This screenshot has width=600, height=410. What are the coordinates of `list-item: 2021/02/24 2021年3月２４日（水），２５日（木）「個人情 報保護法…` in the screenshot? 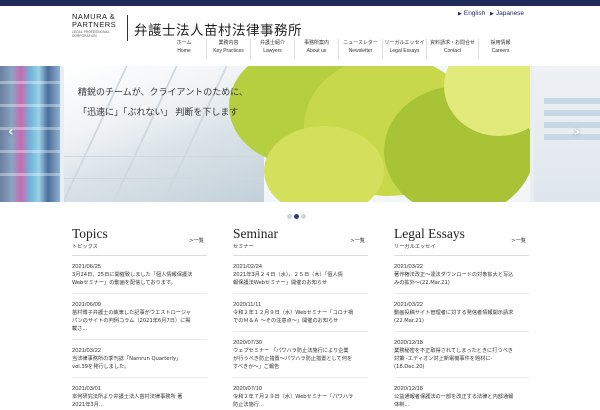 It's located at (300, 278).